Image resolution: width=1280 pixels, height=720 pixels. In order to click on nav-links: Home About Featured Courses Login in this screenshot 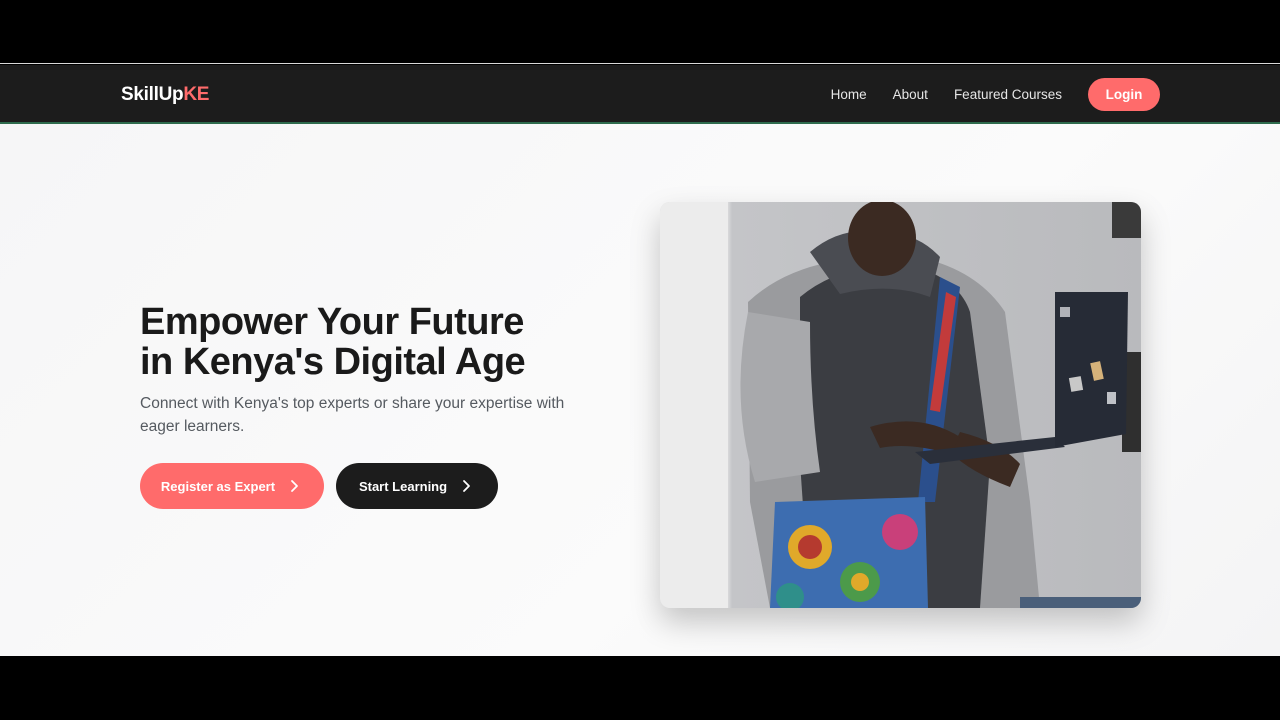, I will do `click(995, 94)`.